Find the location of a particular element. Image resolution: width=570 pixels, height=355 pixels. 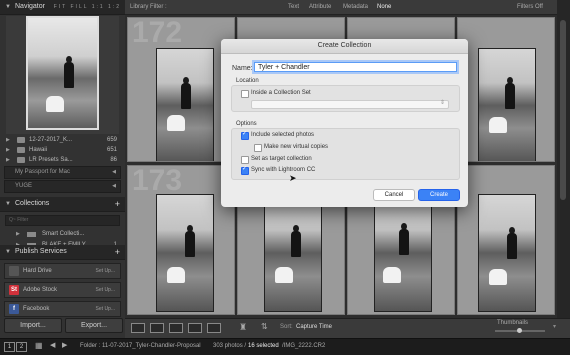

name-label: Name: is located at coordinates (242, 68).